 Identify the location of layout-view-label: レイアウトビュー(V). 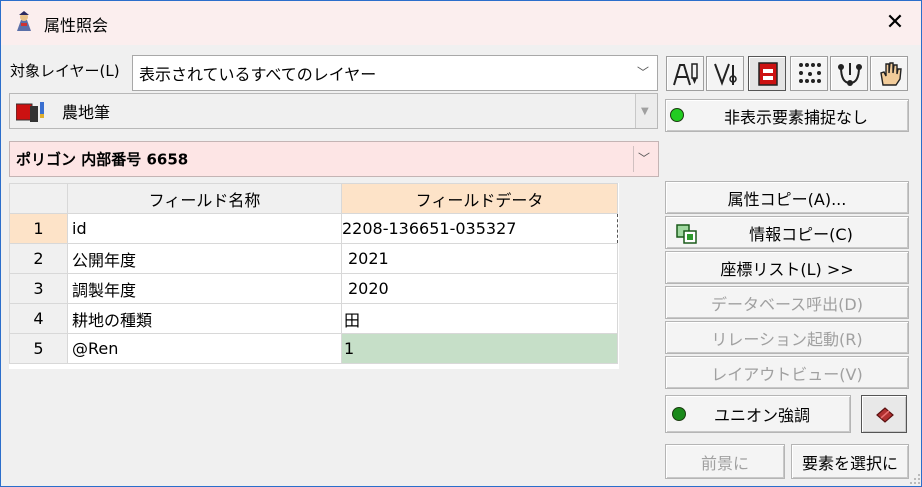
(787, 374).